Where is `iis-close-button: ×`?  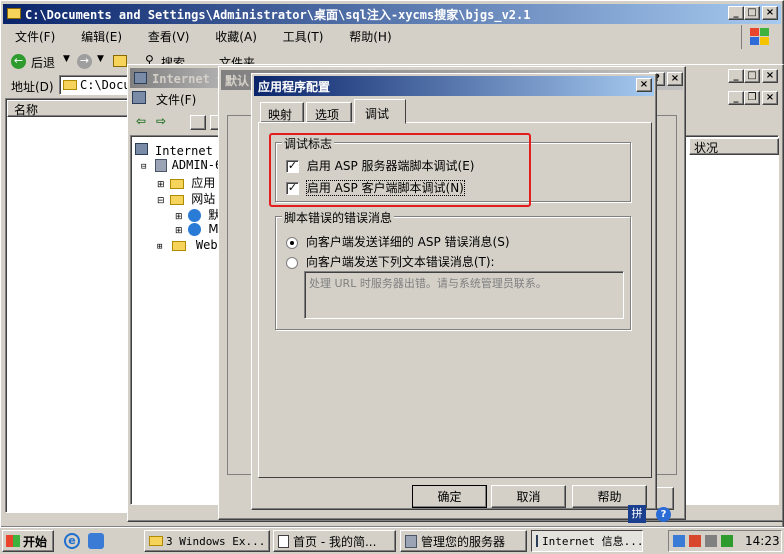
iis-close-button: × is located at coordinates (770, 76).